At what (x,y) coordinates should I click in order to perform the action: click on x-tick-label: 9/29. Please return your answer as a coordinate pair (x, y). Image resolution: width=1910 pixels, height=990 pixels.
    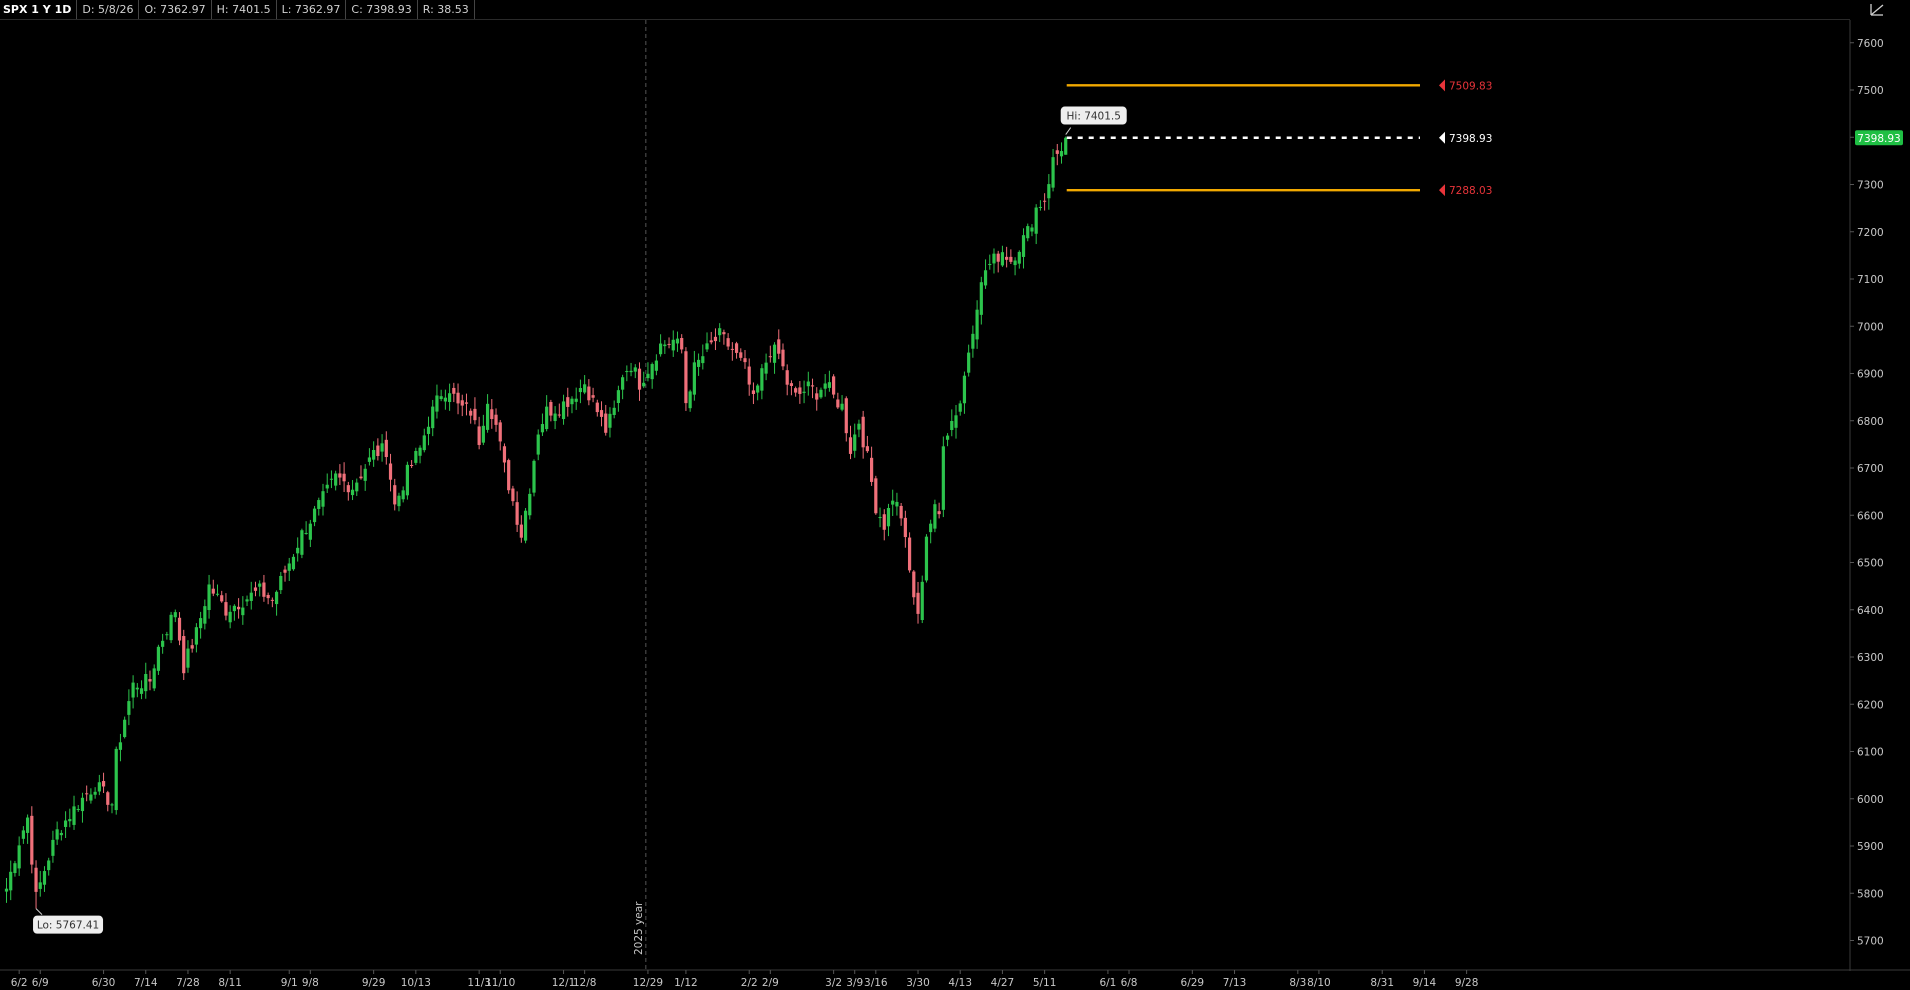
    Looking at the image, I should click on (374, 983).